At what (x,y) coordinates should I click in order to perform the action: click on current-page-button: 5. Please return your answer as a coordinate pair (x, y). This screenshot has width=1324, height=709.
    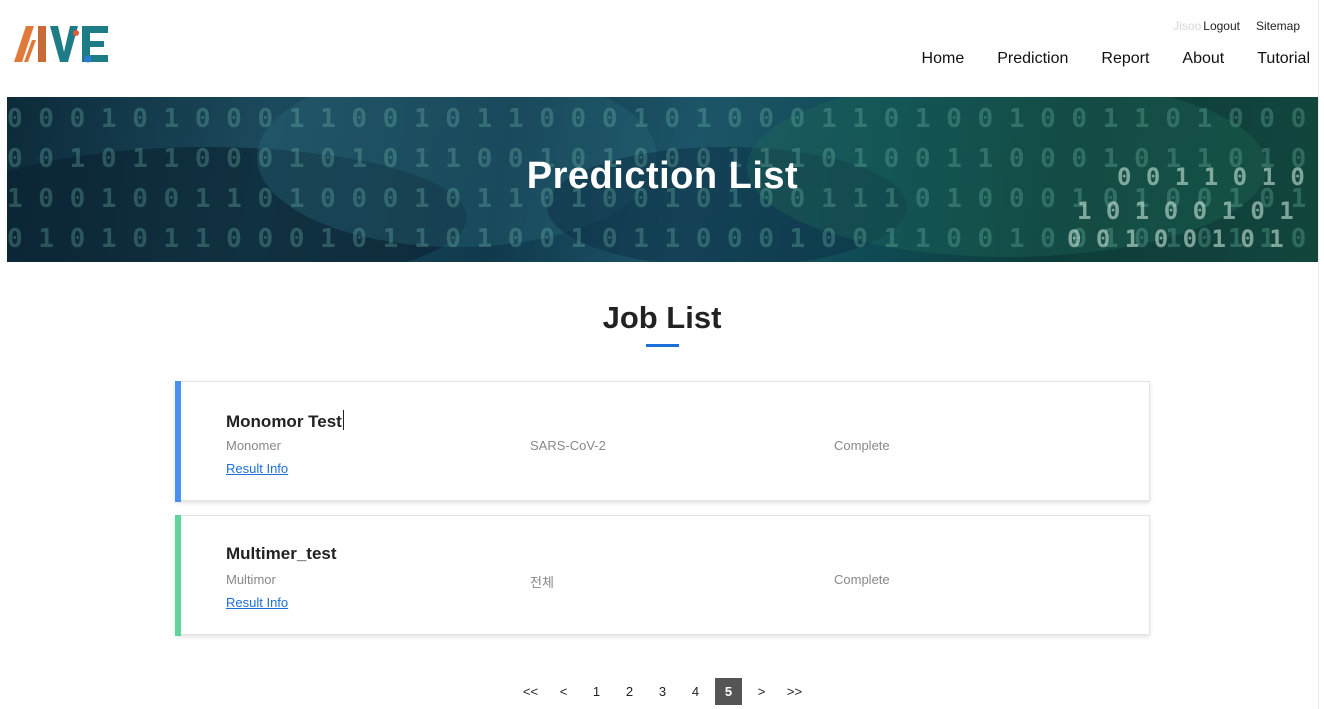
    Looking at the image, I should click on (728, 691).